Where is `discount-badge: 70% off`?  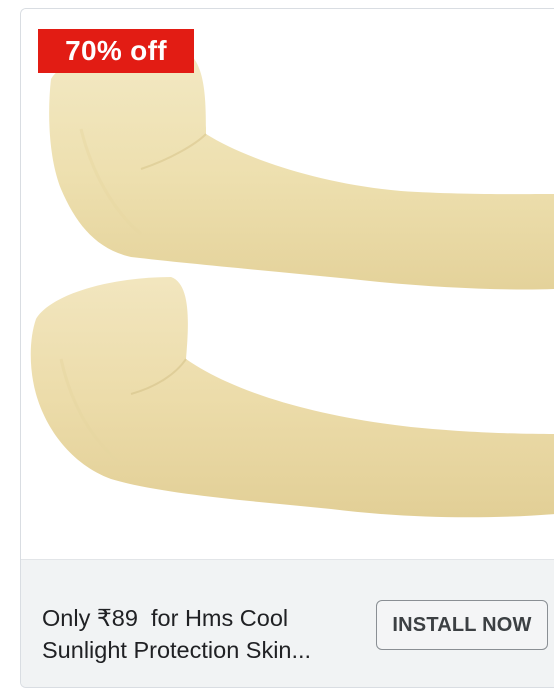
discount-badge: 70% off is located at coordinates (116, 51).